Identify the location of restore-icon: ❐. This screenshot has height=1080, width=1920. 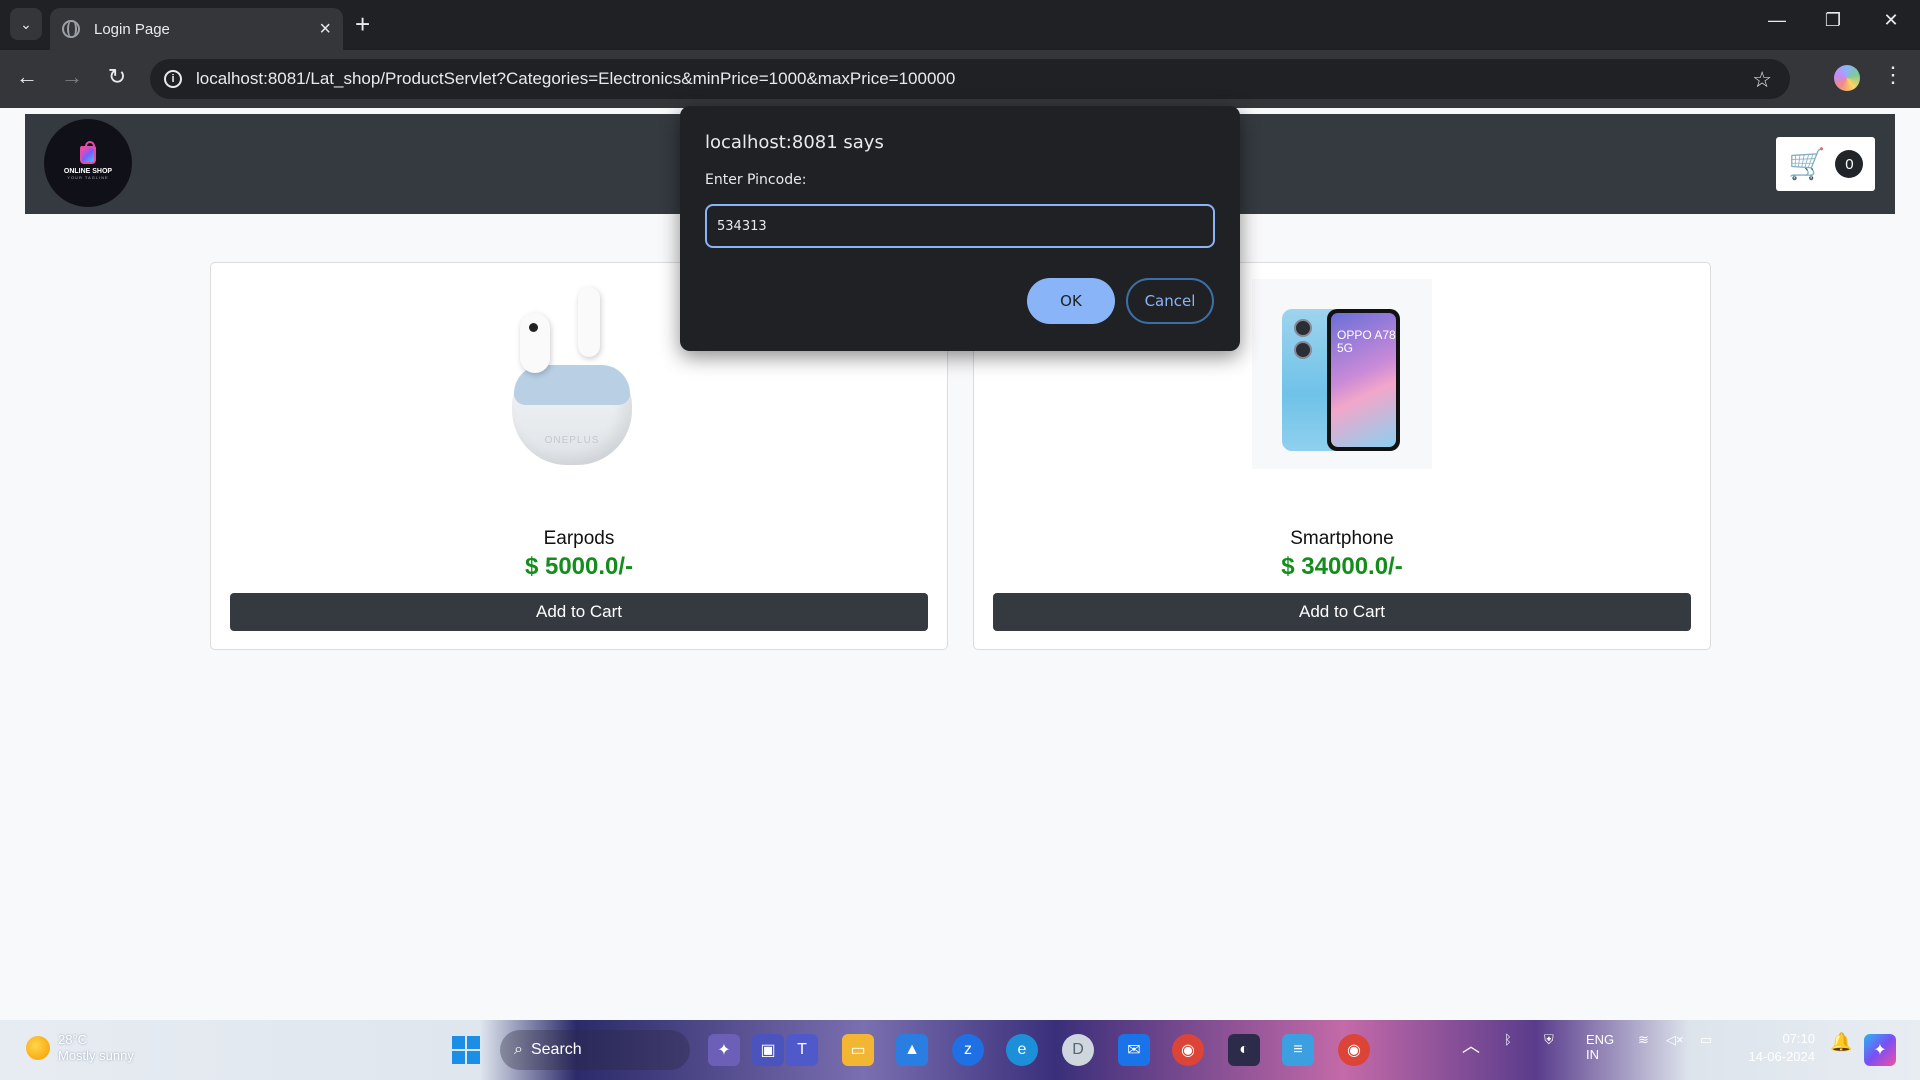
(1833, 20).